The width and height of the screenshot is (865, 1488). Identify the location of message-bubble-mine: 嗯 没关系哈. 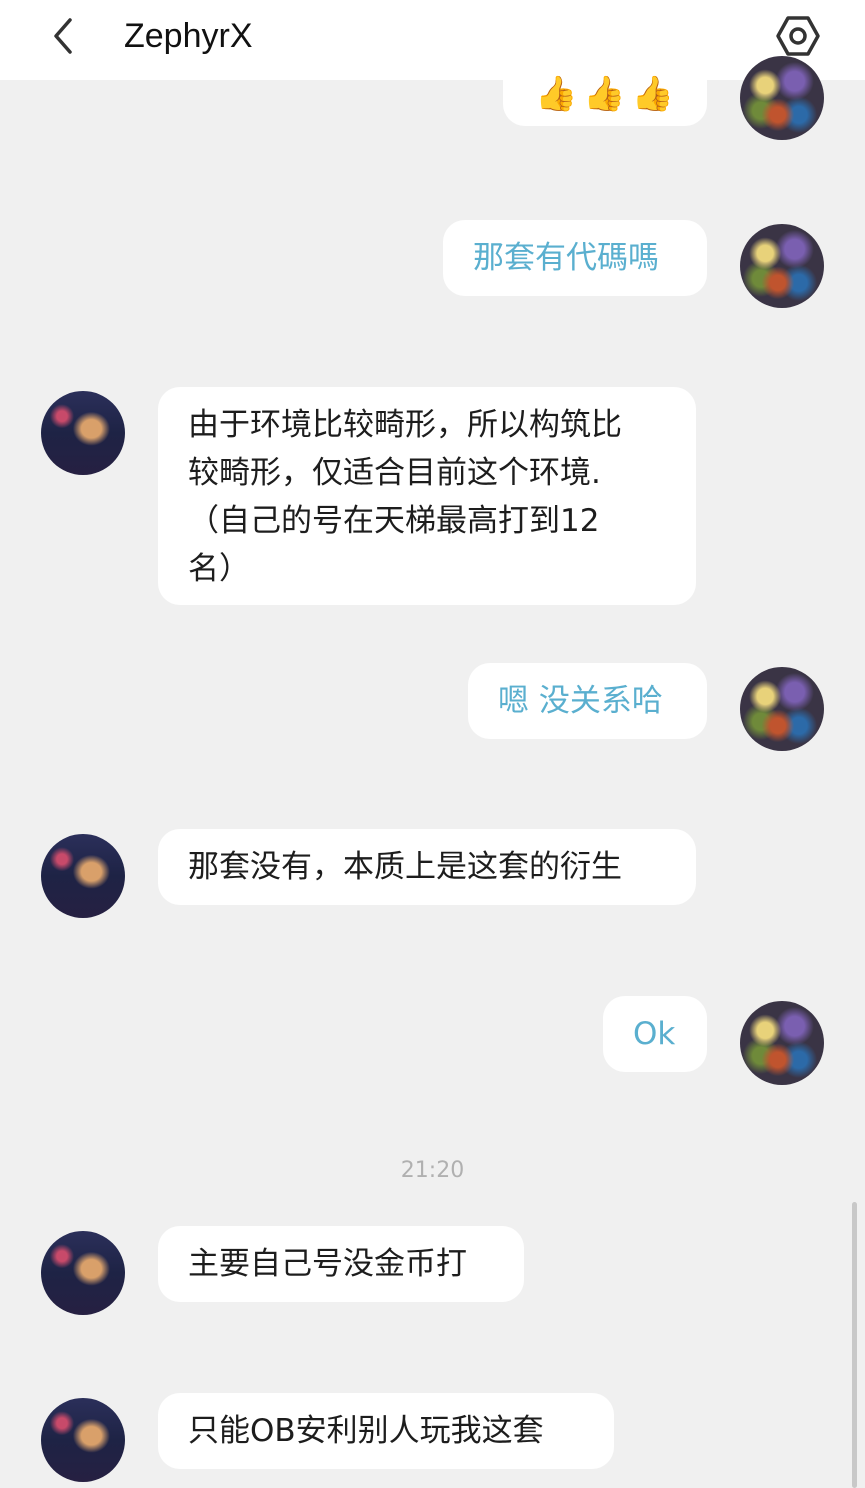
(587, 701).